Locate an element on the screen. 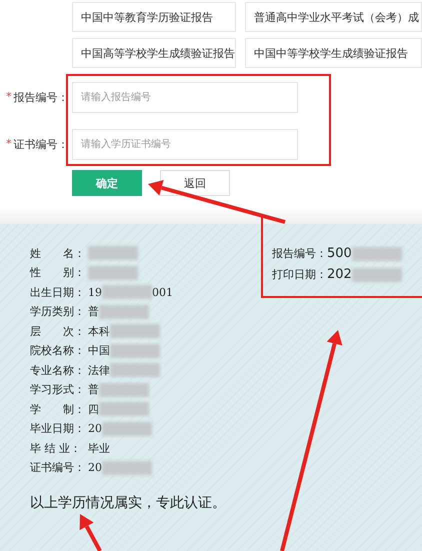  field-value: 19 is located at coordinates (95, 292).